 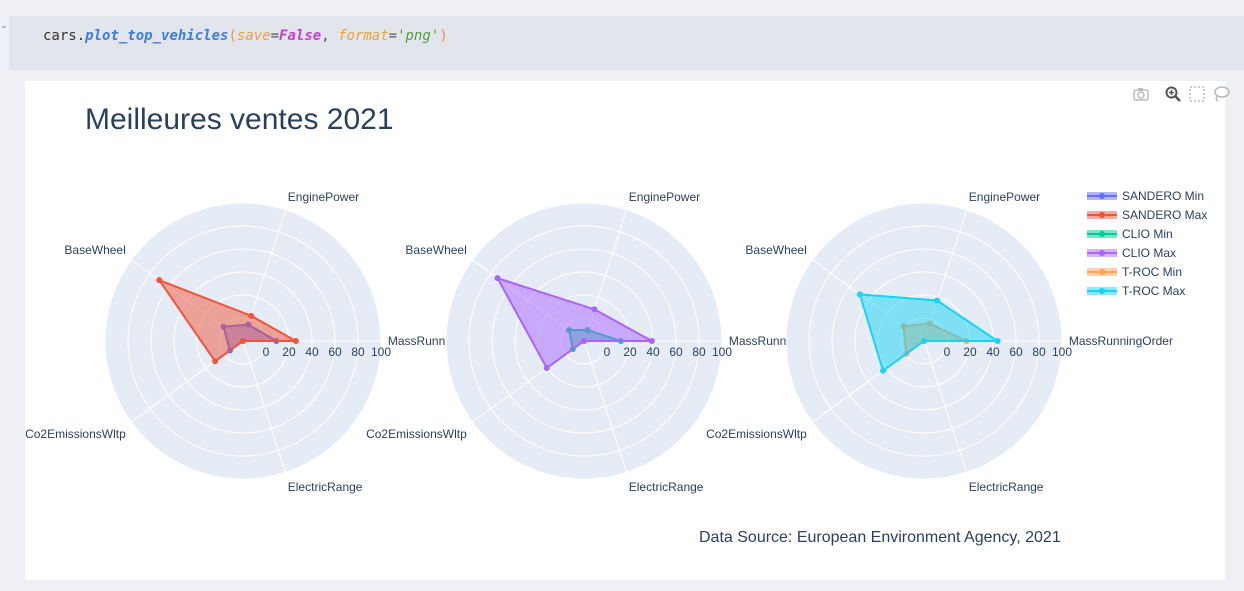 What do you see at coordinates (443, 36) in the screenshot?
I see `code-token: )` at bounding box center [443, 36].